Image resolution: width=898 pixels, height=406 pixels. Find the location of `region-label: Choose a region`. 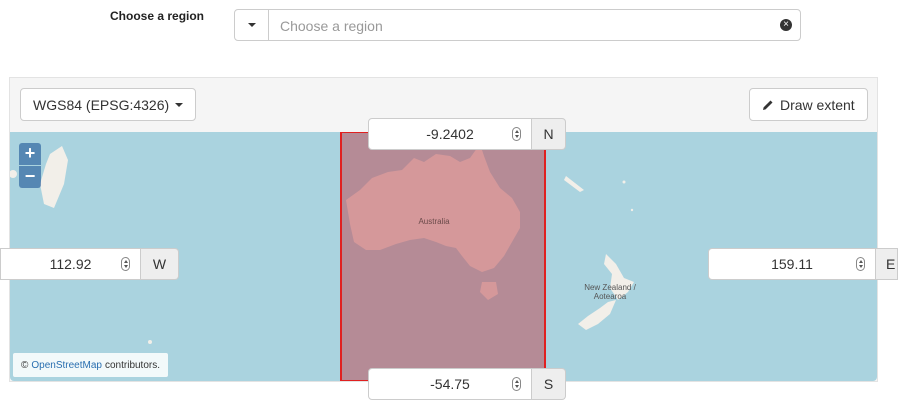

region-label: Choose a region is located at coordinates (157, 16).